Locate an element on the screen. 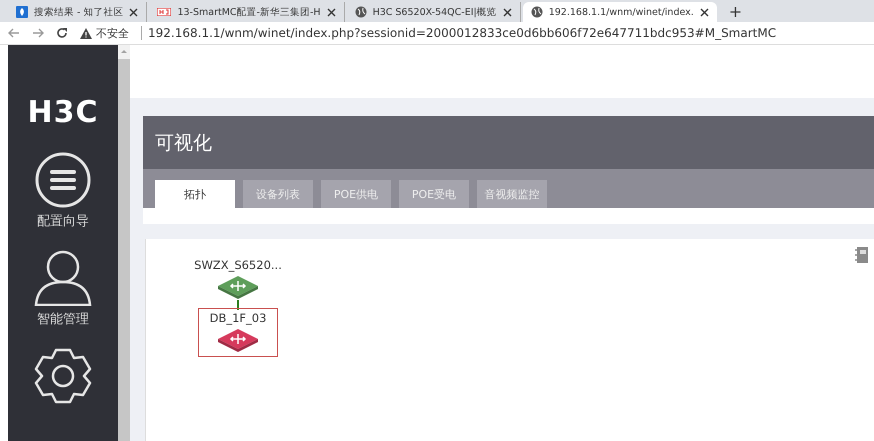 This screenshot has width=874, height=441. back-icon is located at coordinates (14, 33).